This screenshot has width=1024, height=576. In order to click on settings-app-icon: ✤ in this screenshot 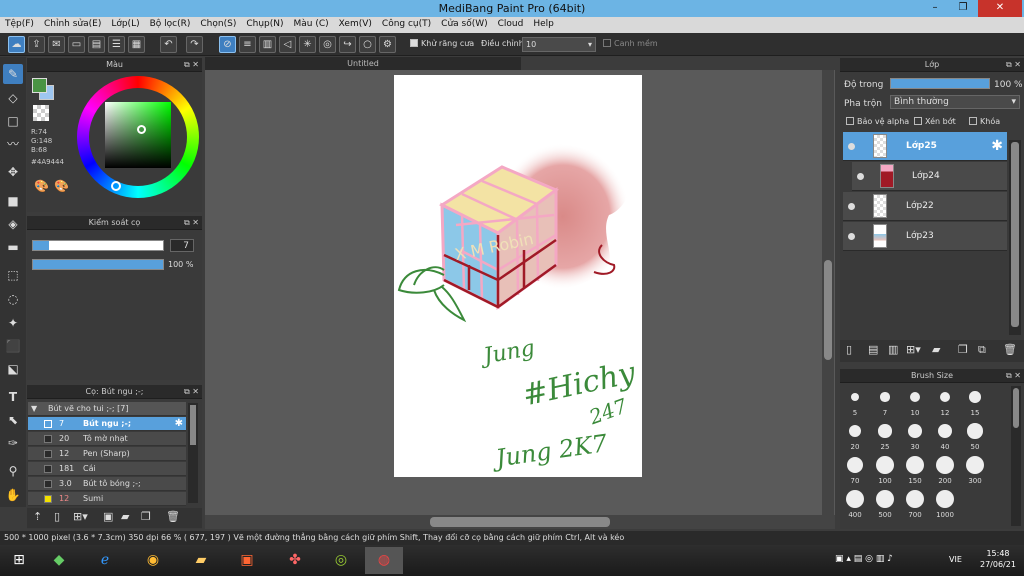, I will do `click(295, 560)`.